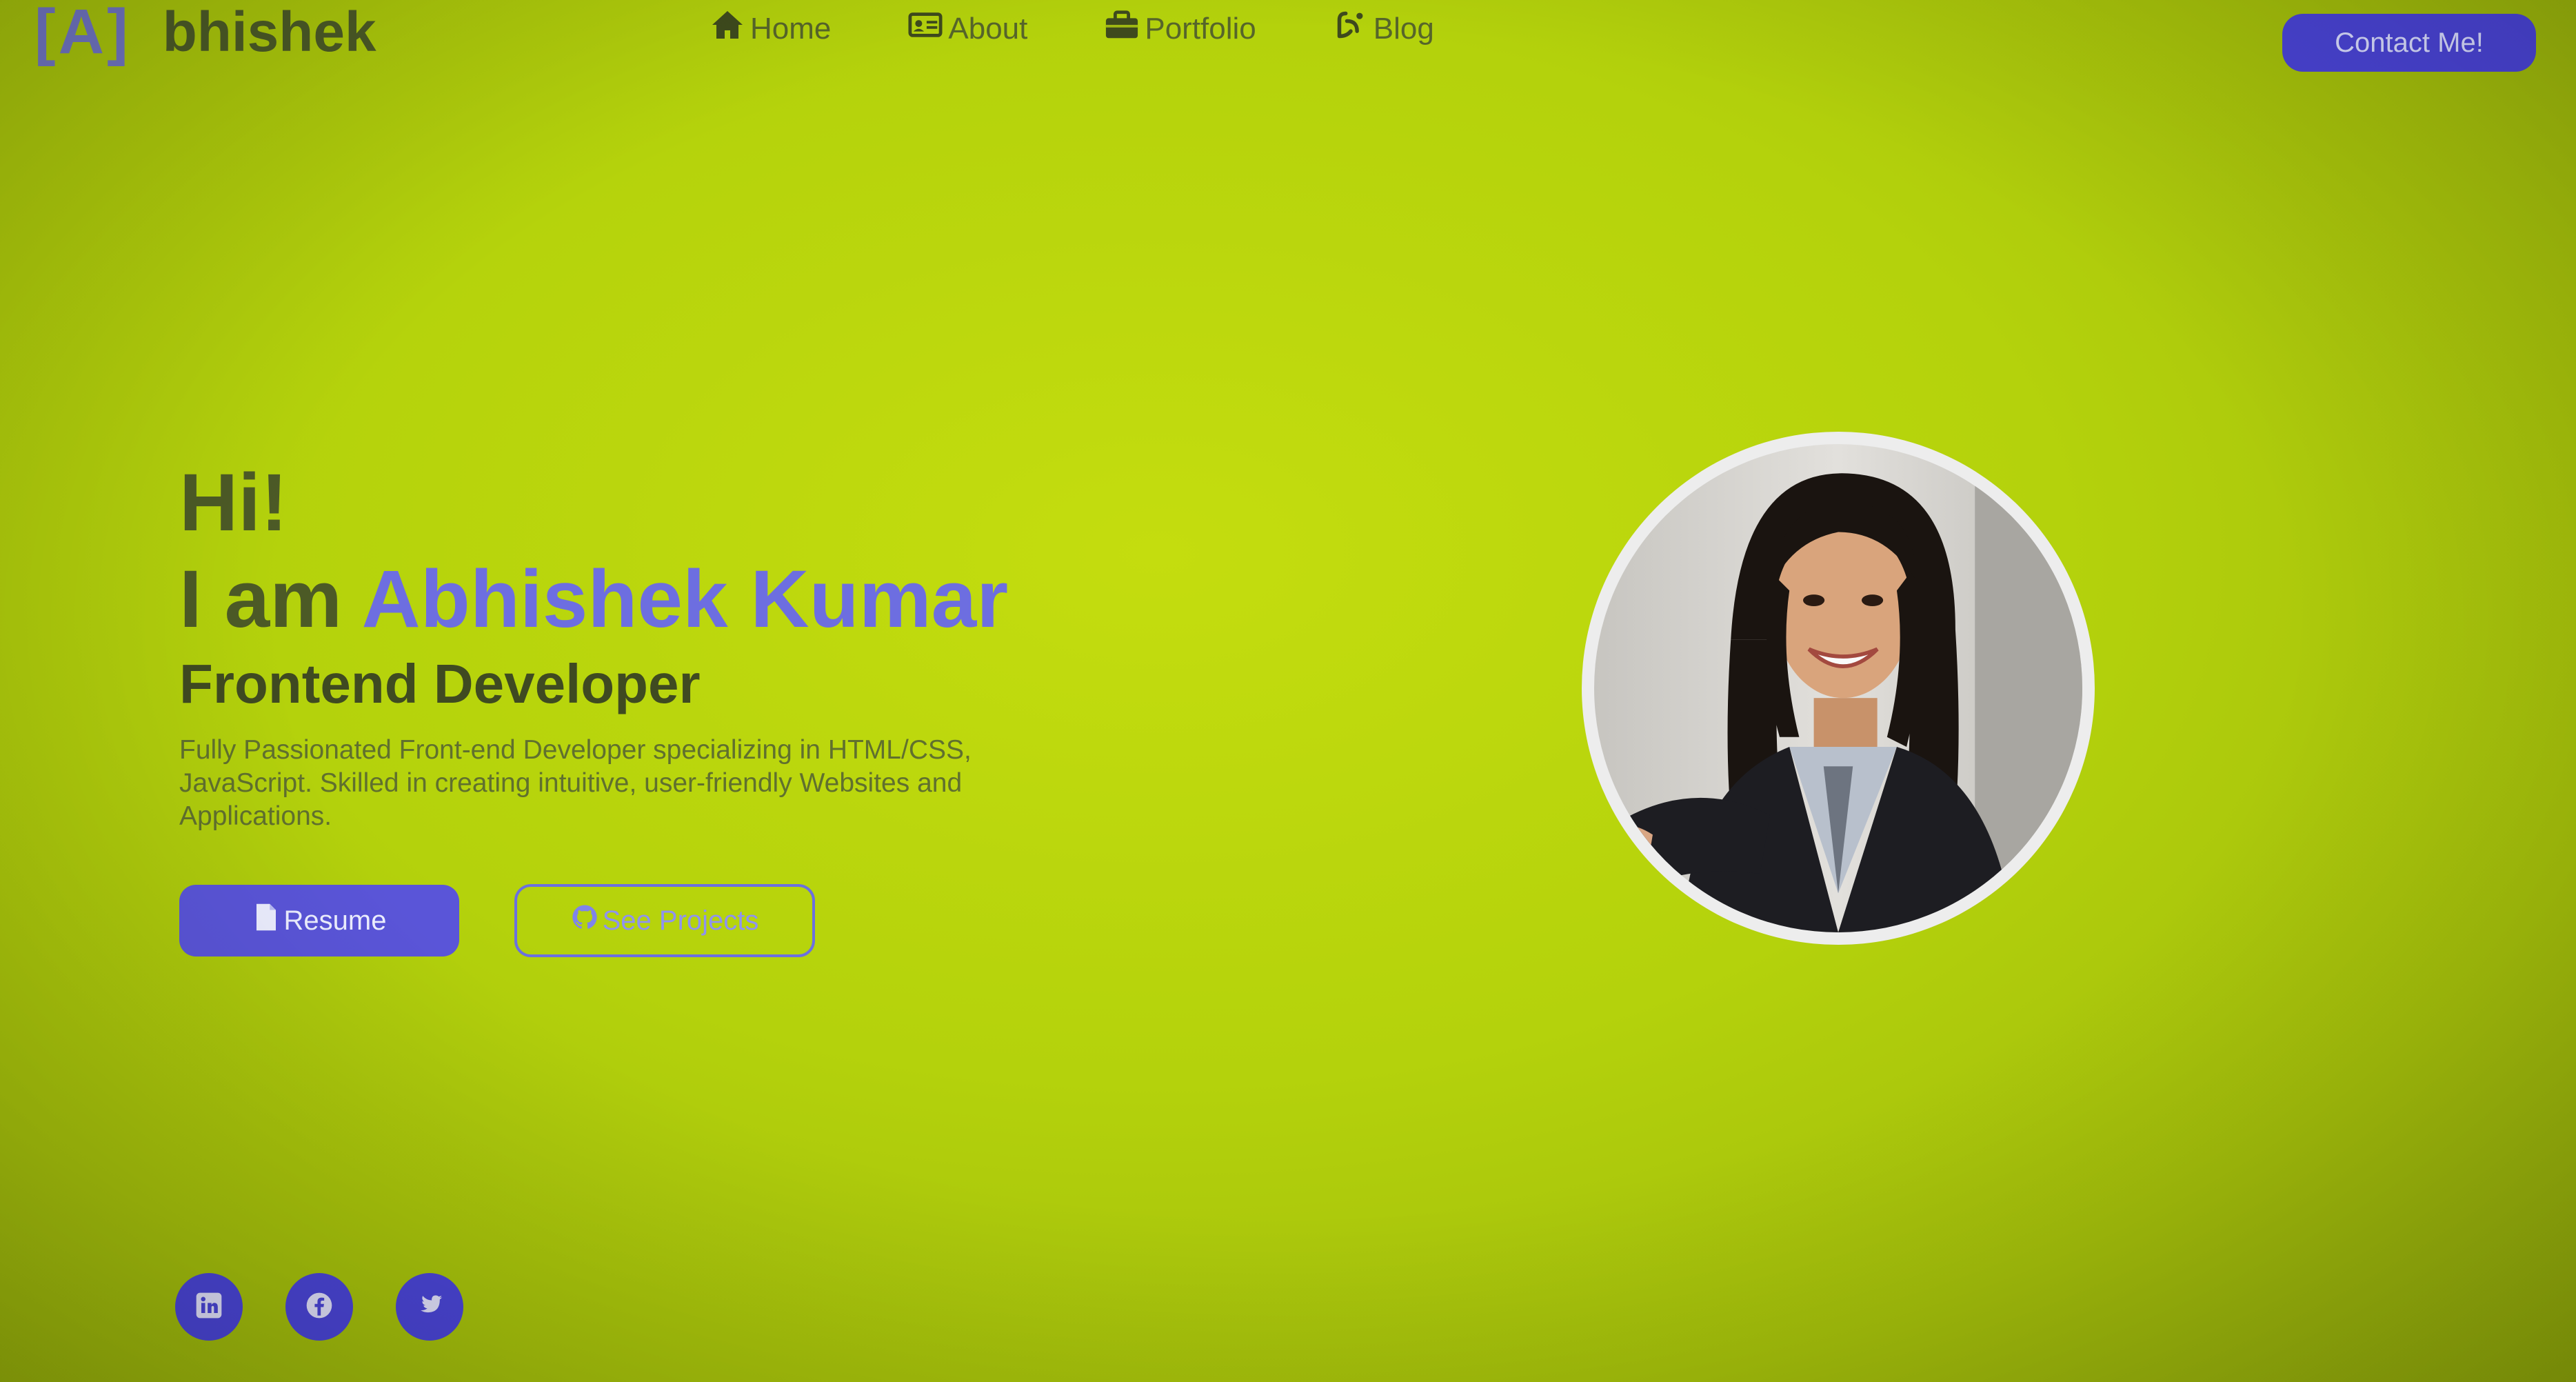 This screenshot has height=1382, width=2576. I want to click on twitter-link, so click(429, 1307).